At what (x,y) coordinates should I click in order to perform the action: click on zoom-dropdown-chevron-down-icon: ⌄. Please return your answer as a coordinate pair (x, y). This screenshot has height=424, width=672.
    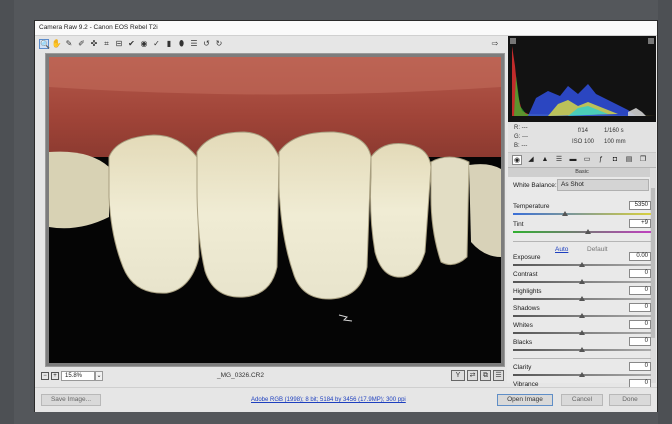
    Looking at the image, I should click on (99, 376).